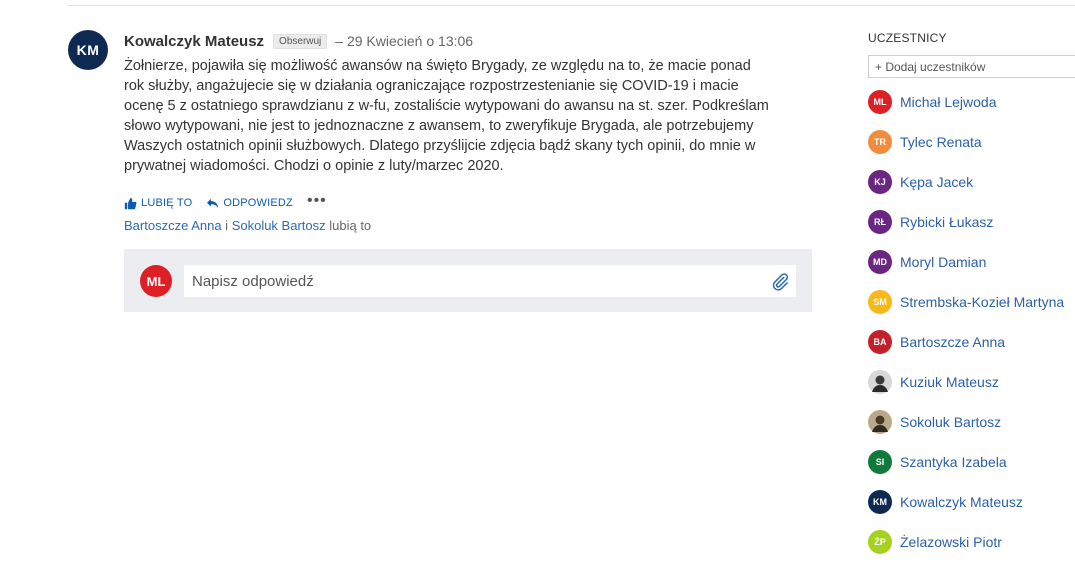  I want to click on participant-avatar: KM, so click(880, 502).